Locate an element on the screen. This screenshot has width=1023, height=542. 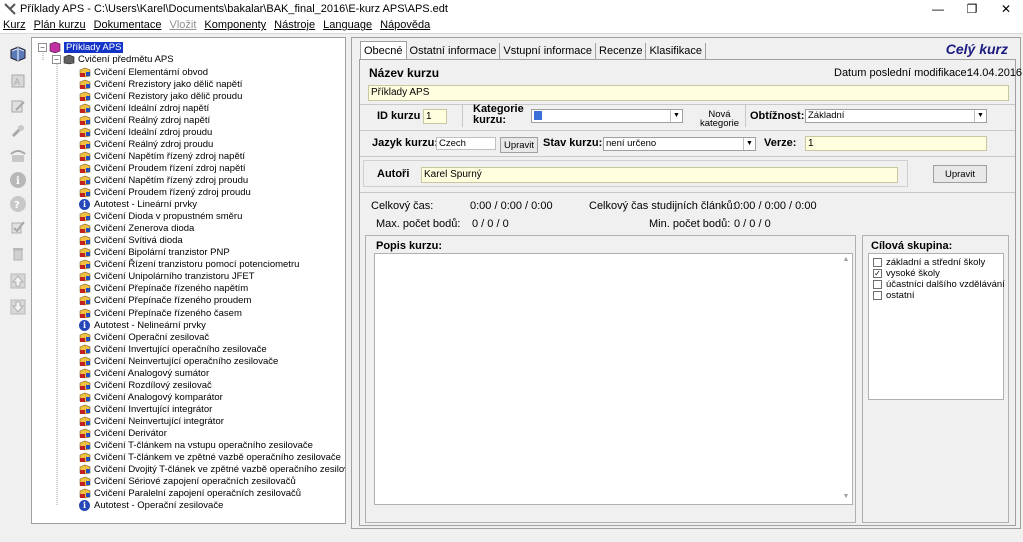
menu-plan-kurzu: Plán kurzu is located at coordinates (60, 25).